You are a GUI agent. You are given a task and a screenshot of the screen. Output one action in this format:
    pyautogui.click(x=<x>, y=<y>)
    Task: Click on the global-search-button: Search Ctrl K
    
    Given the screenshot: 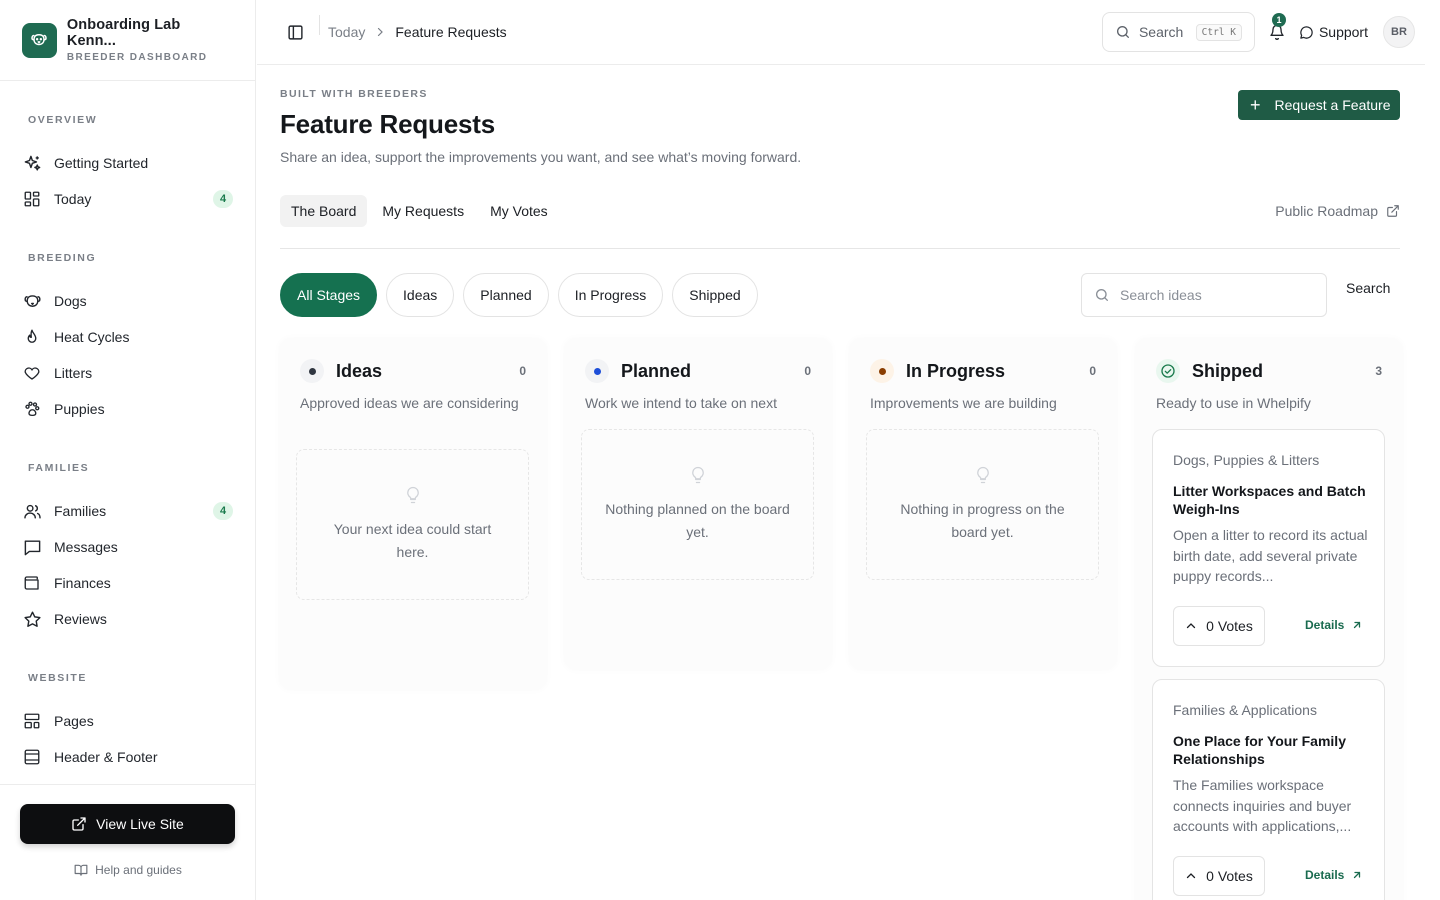 What is the action you would take?
    pyautogui.click(x=1178, y=32)
    